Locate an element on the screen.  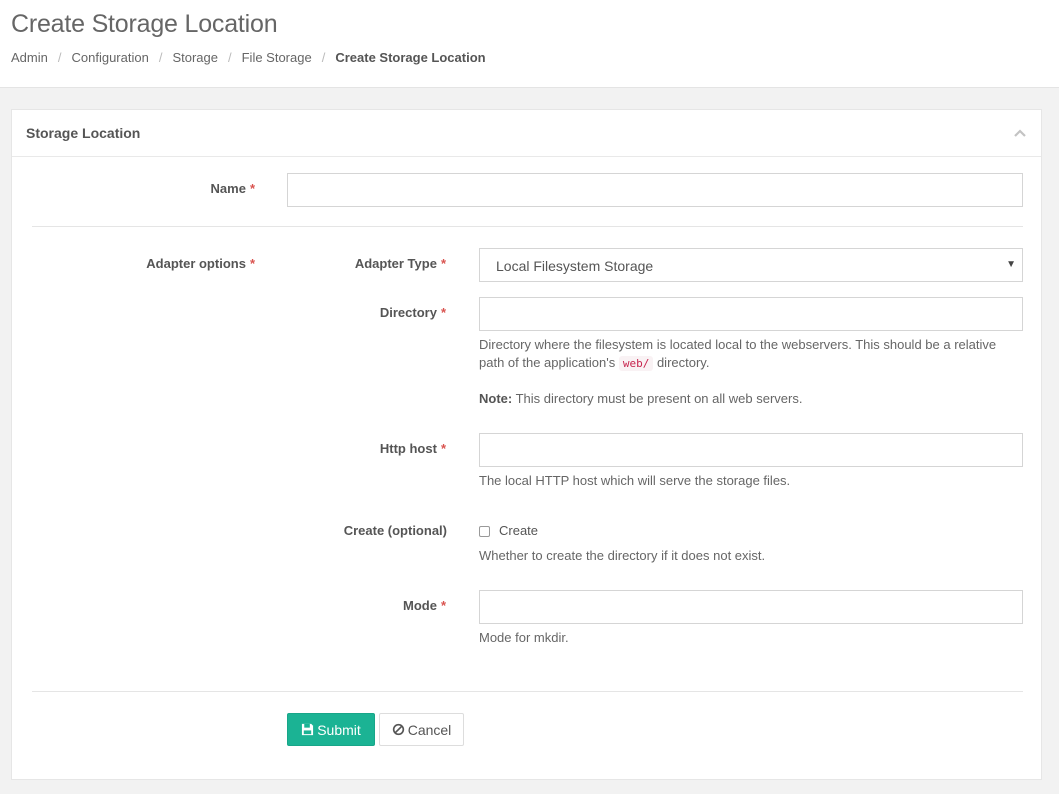
name-label: Name * is located at coordinates (232, 188).